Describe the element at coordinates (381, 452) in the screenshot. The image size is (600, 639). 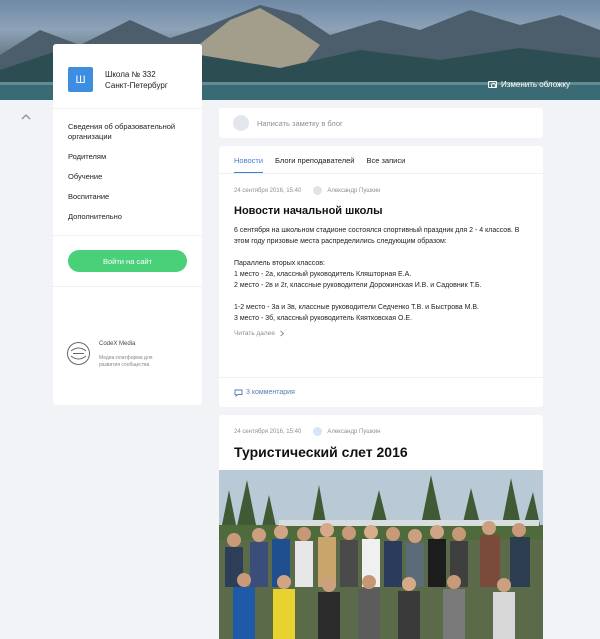
I see `post-title: Туристический слет 2016` at that location.